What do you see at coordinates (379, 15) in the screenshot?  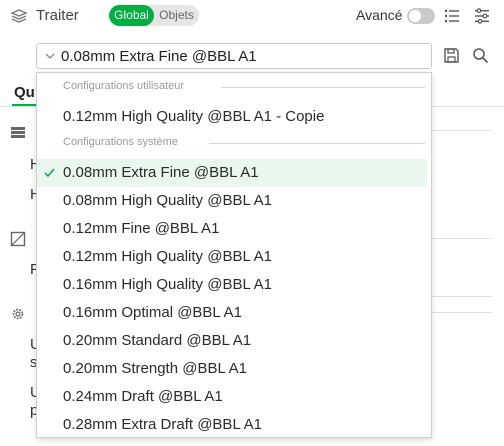 I see `advanced-label: Avancé` at bounding box center [379, 15].